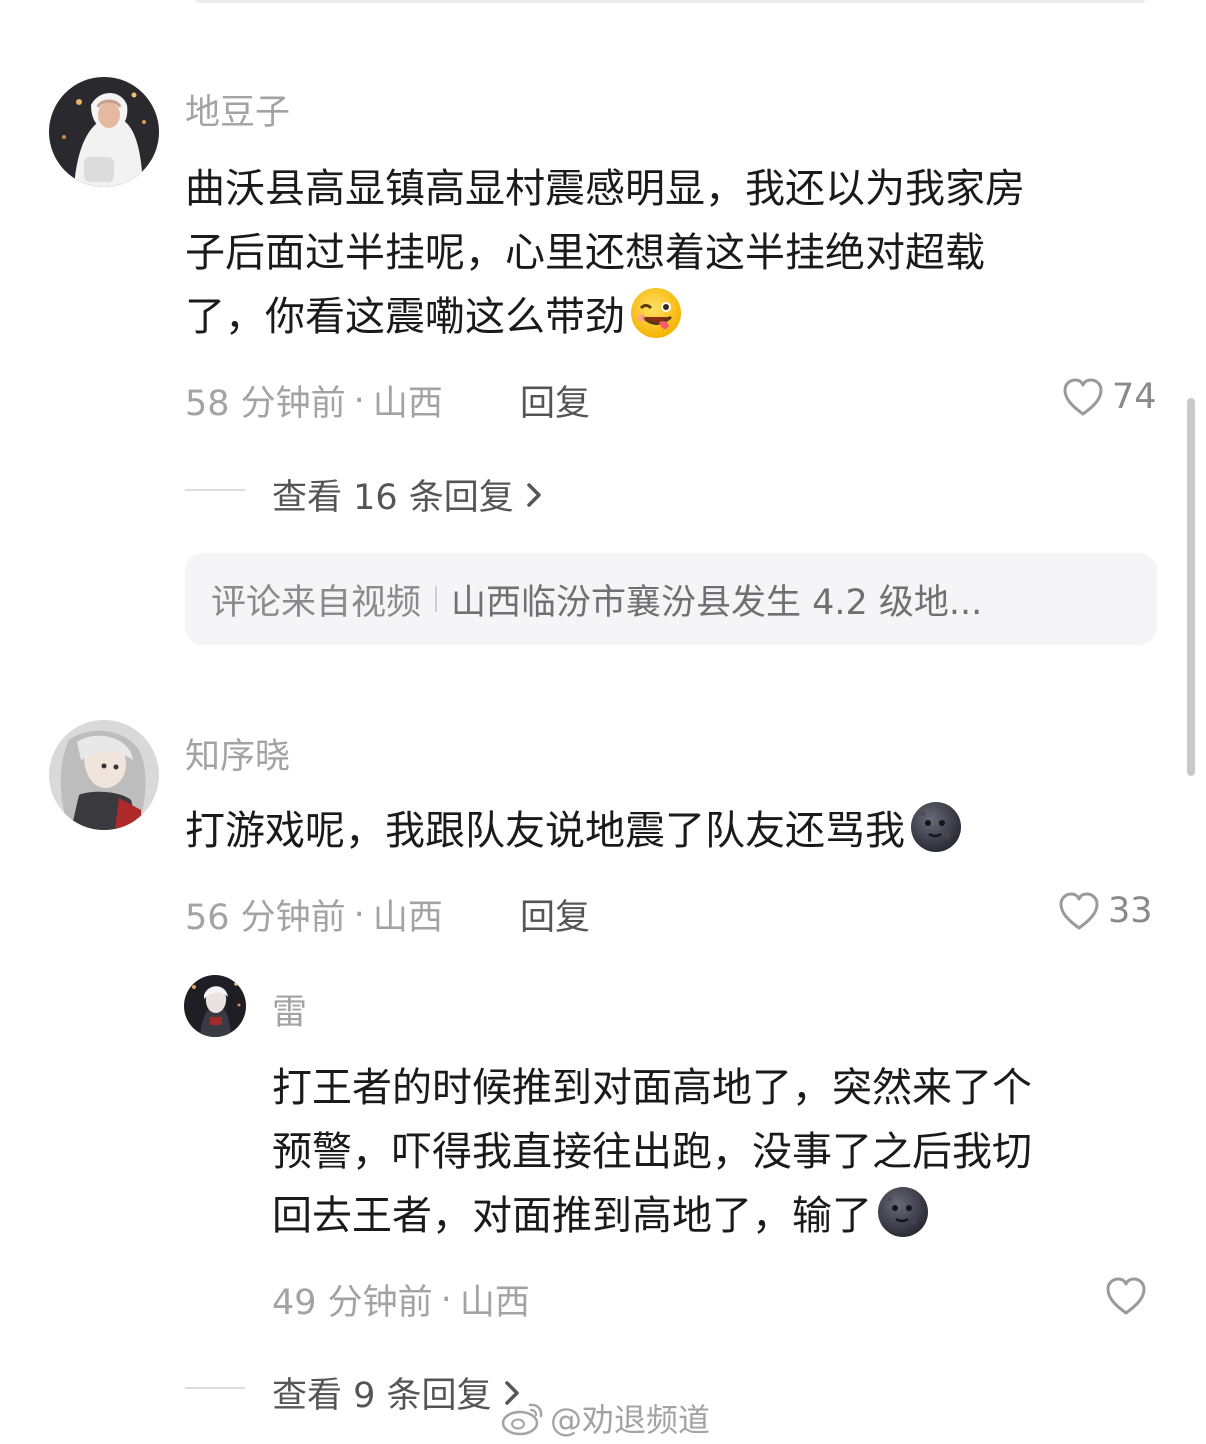  Describe the element at coordinates (1105, 911) in the screenshot. I see `like-button: 33` at that location.